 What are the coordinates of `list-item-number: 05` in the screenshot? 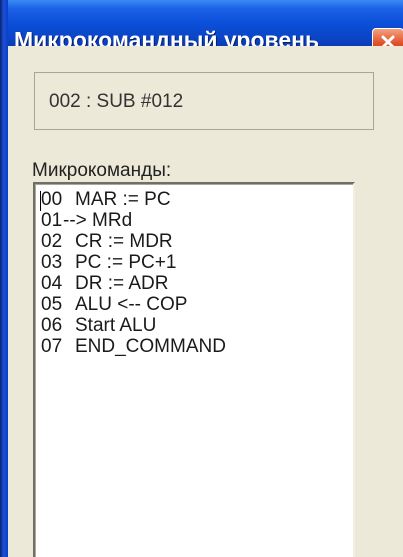 It's located at (52, 304).